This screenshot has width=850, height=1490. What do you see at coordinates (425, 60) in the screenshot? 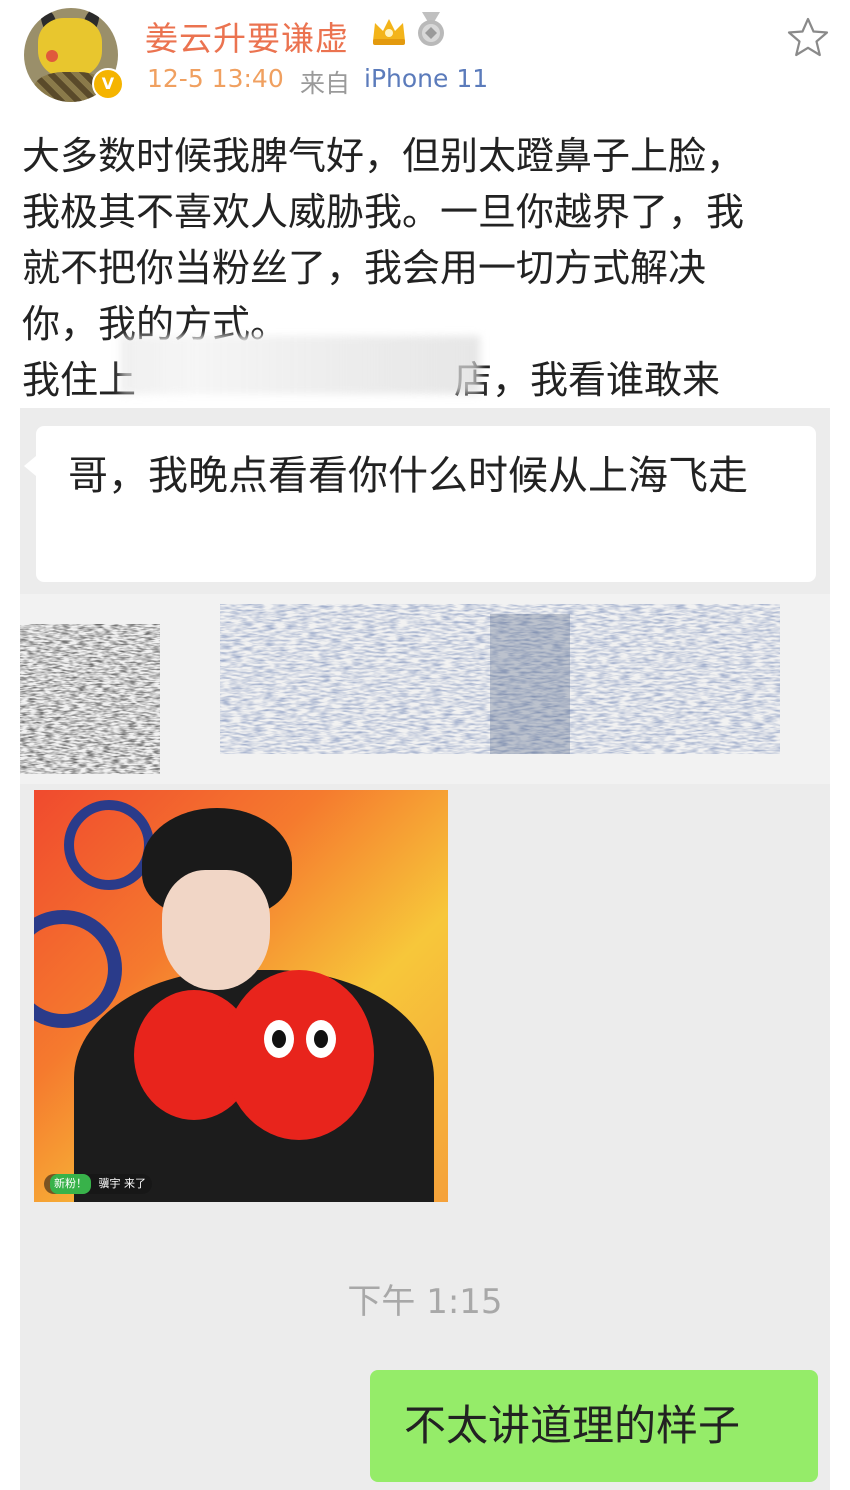
I see `post-header: V 姜云升要谦虚 12-5 13:40 来自 iPhone 11` at bounding box center [425, 60].